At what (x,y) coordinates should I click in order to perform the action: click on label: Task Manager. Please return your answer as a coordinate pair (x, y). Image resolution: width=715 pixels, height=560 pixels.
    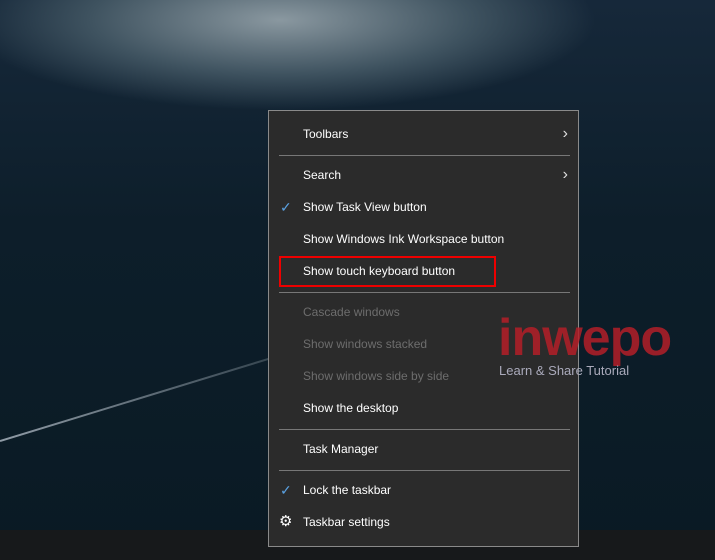
    Looking at the image, I should click on (341, 449).